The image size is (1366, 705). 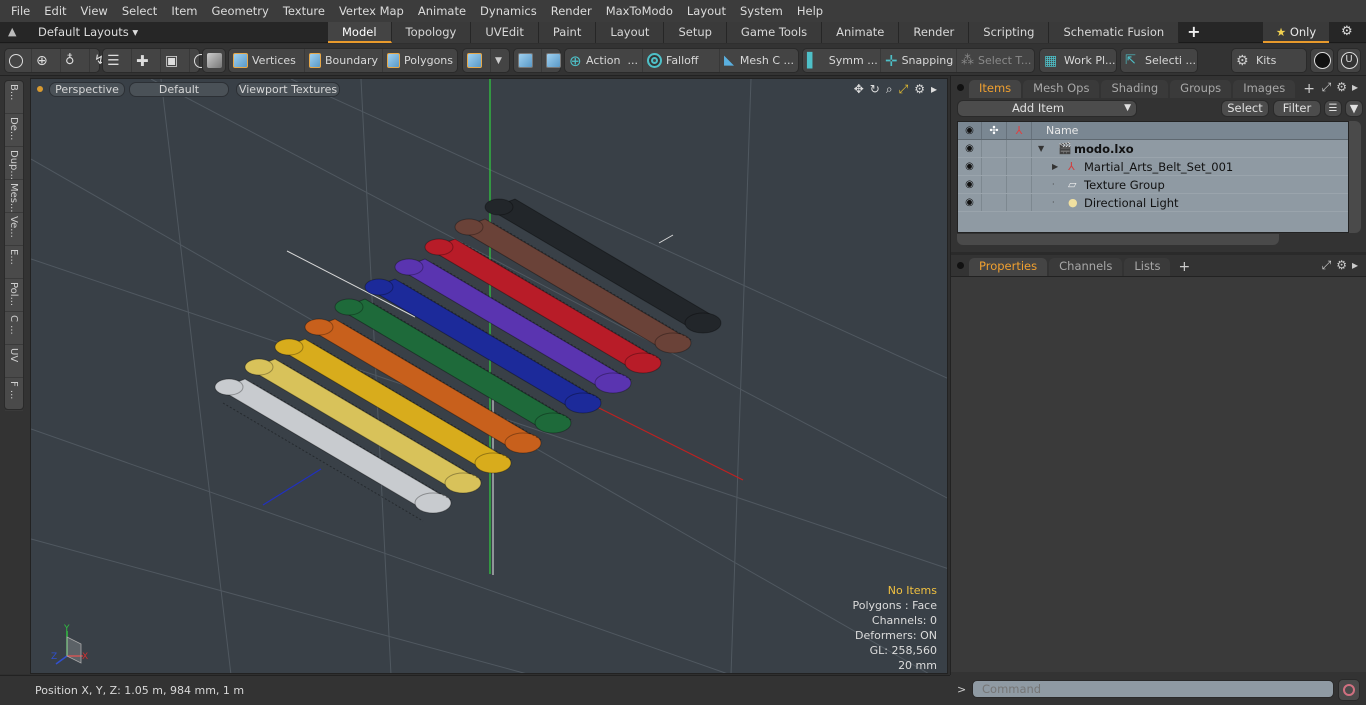 I want to click on properties-panel-dot, so click(x=960, y=265).